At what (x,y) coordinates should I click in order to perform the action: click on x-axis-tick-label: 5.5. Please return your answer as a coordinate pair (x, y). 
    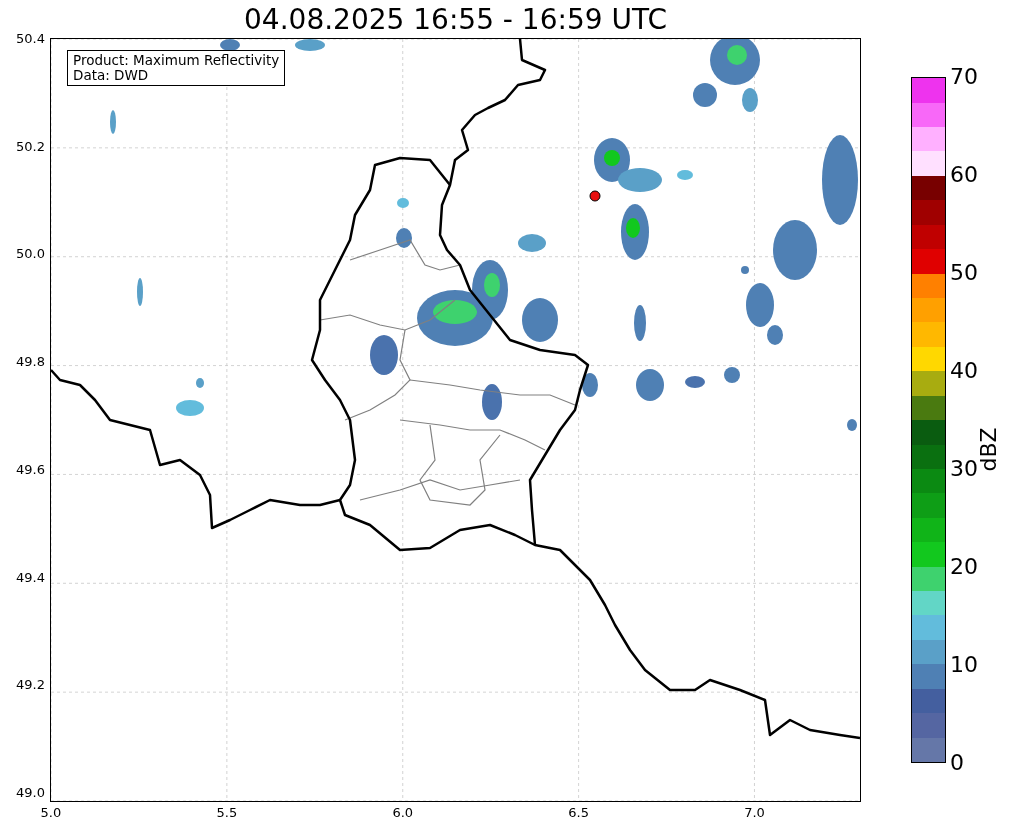
    Looking at the image, I should click on (227, 813).